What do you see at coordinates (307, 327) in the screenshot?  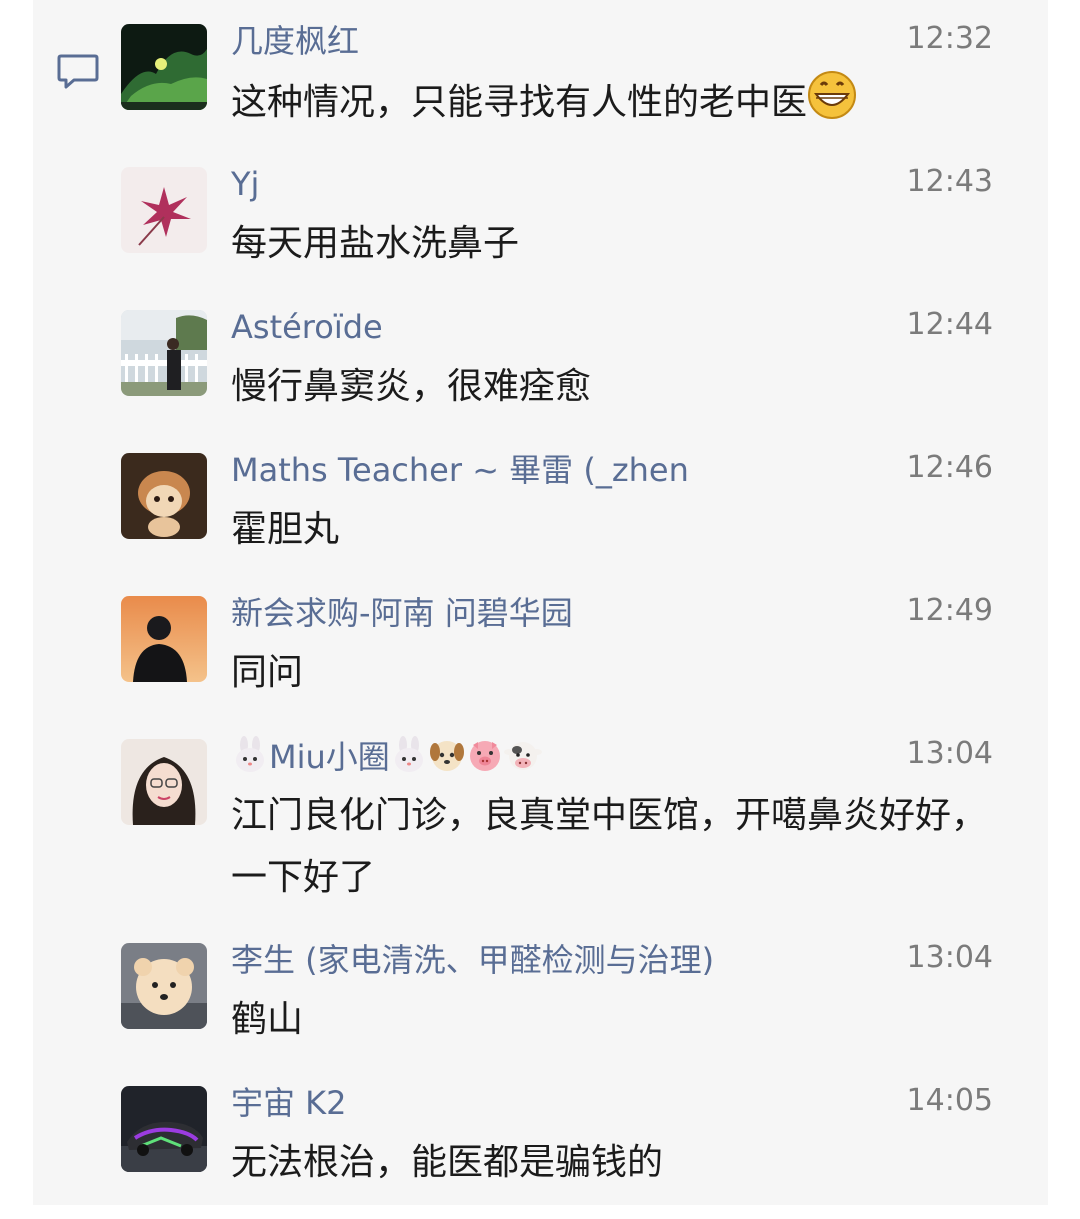 I see `comment-author: Astéroïde` at bounding box center [307, 327].